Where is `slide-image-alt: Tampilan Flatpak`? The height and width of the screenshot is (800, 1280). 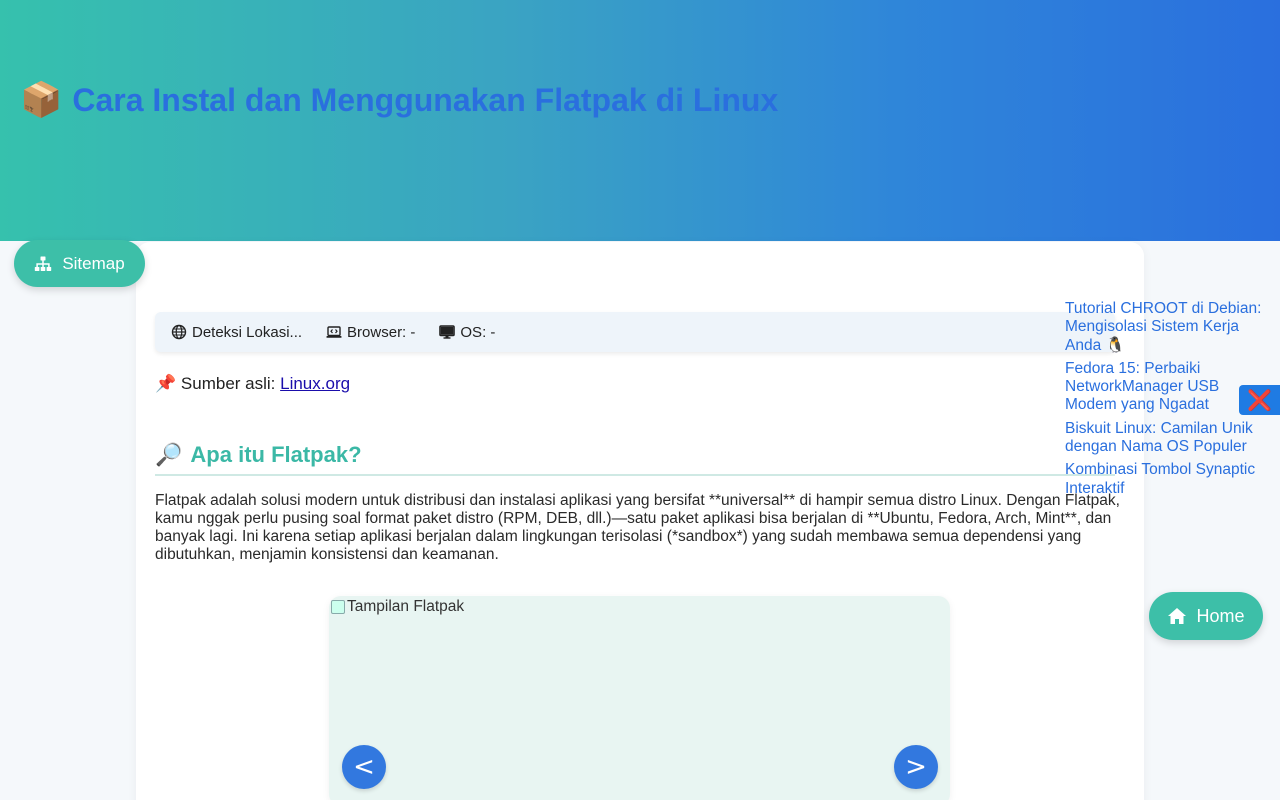
slide-image-alt: Tampilan Flatpak is located at coordinates (406, 606).